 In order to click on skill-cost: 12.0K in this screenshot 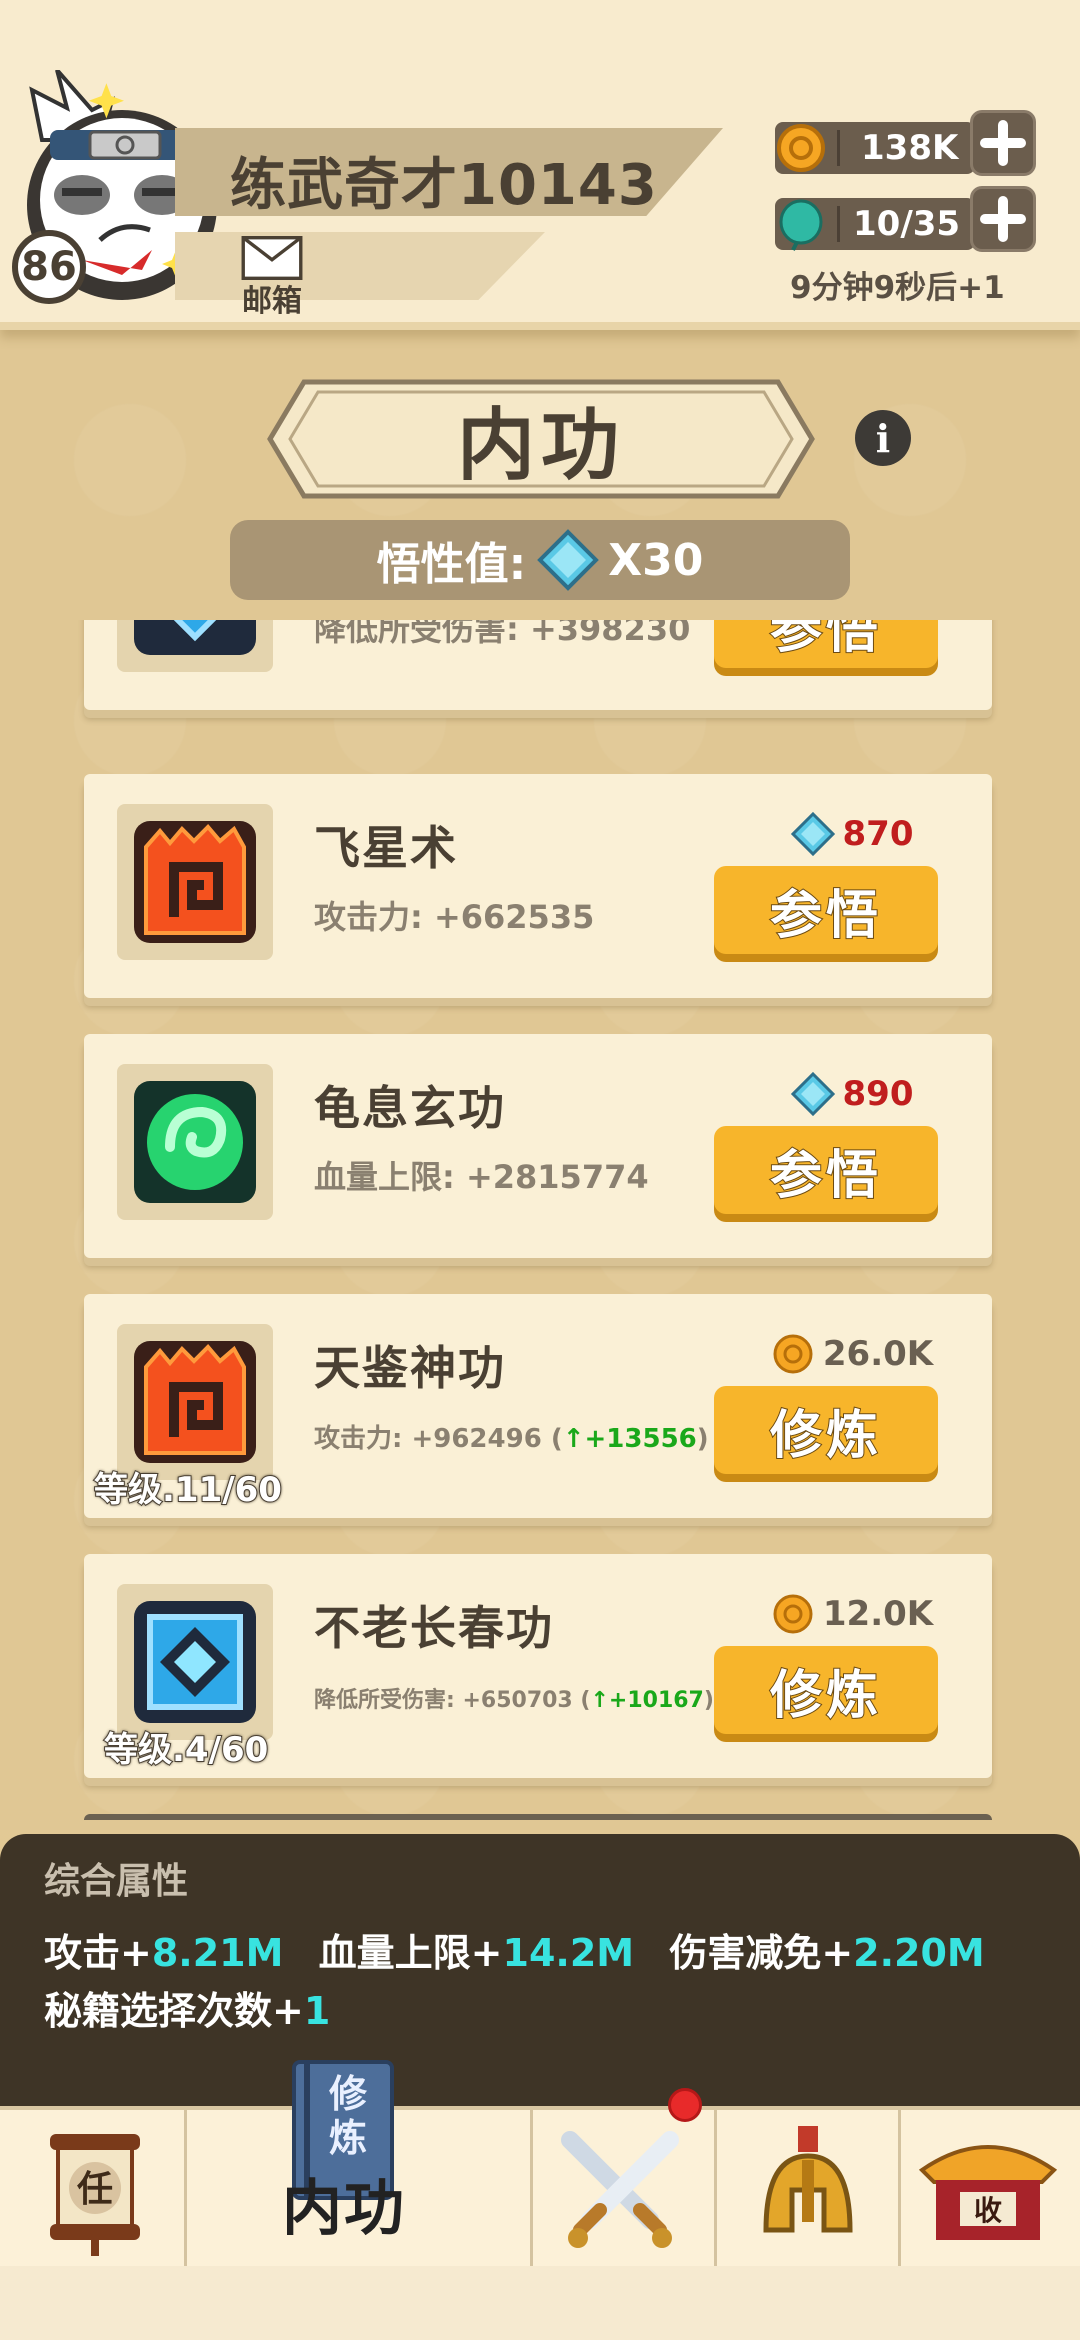, I will do `click(852, 1614)`.